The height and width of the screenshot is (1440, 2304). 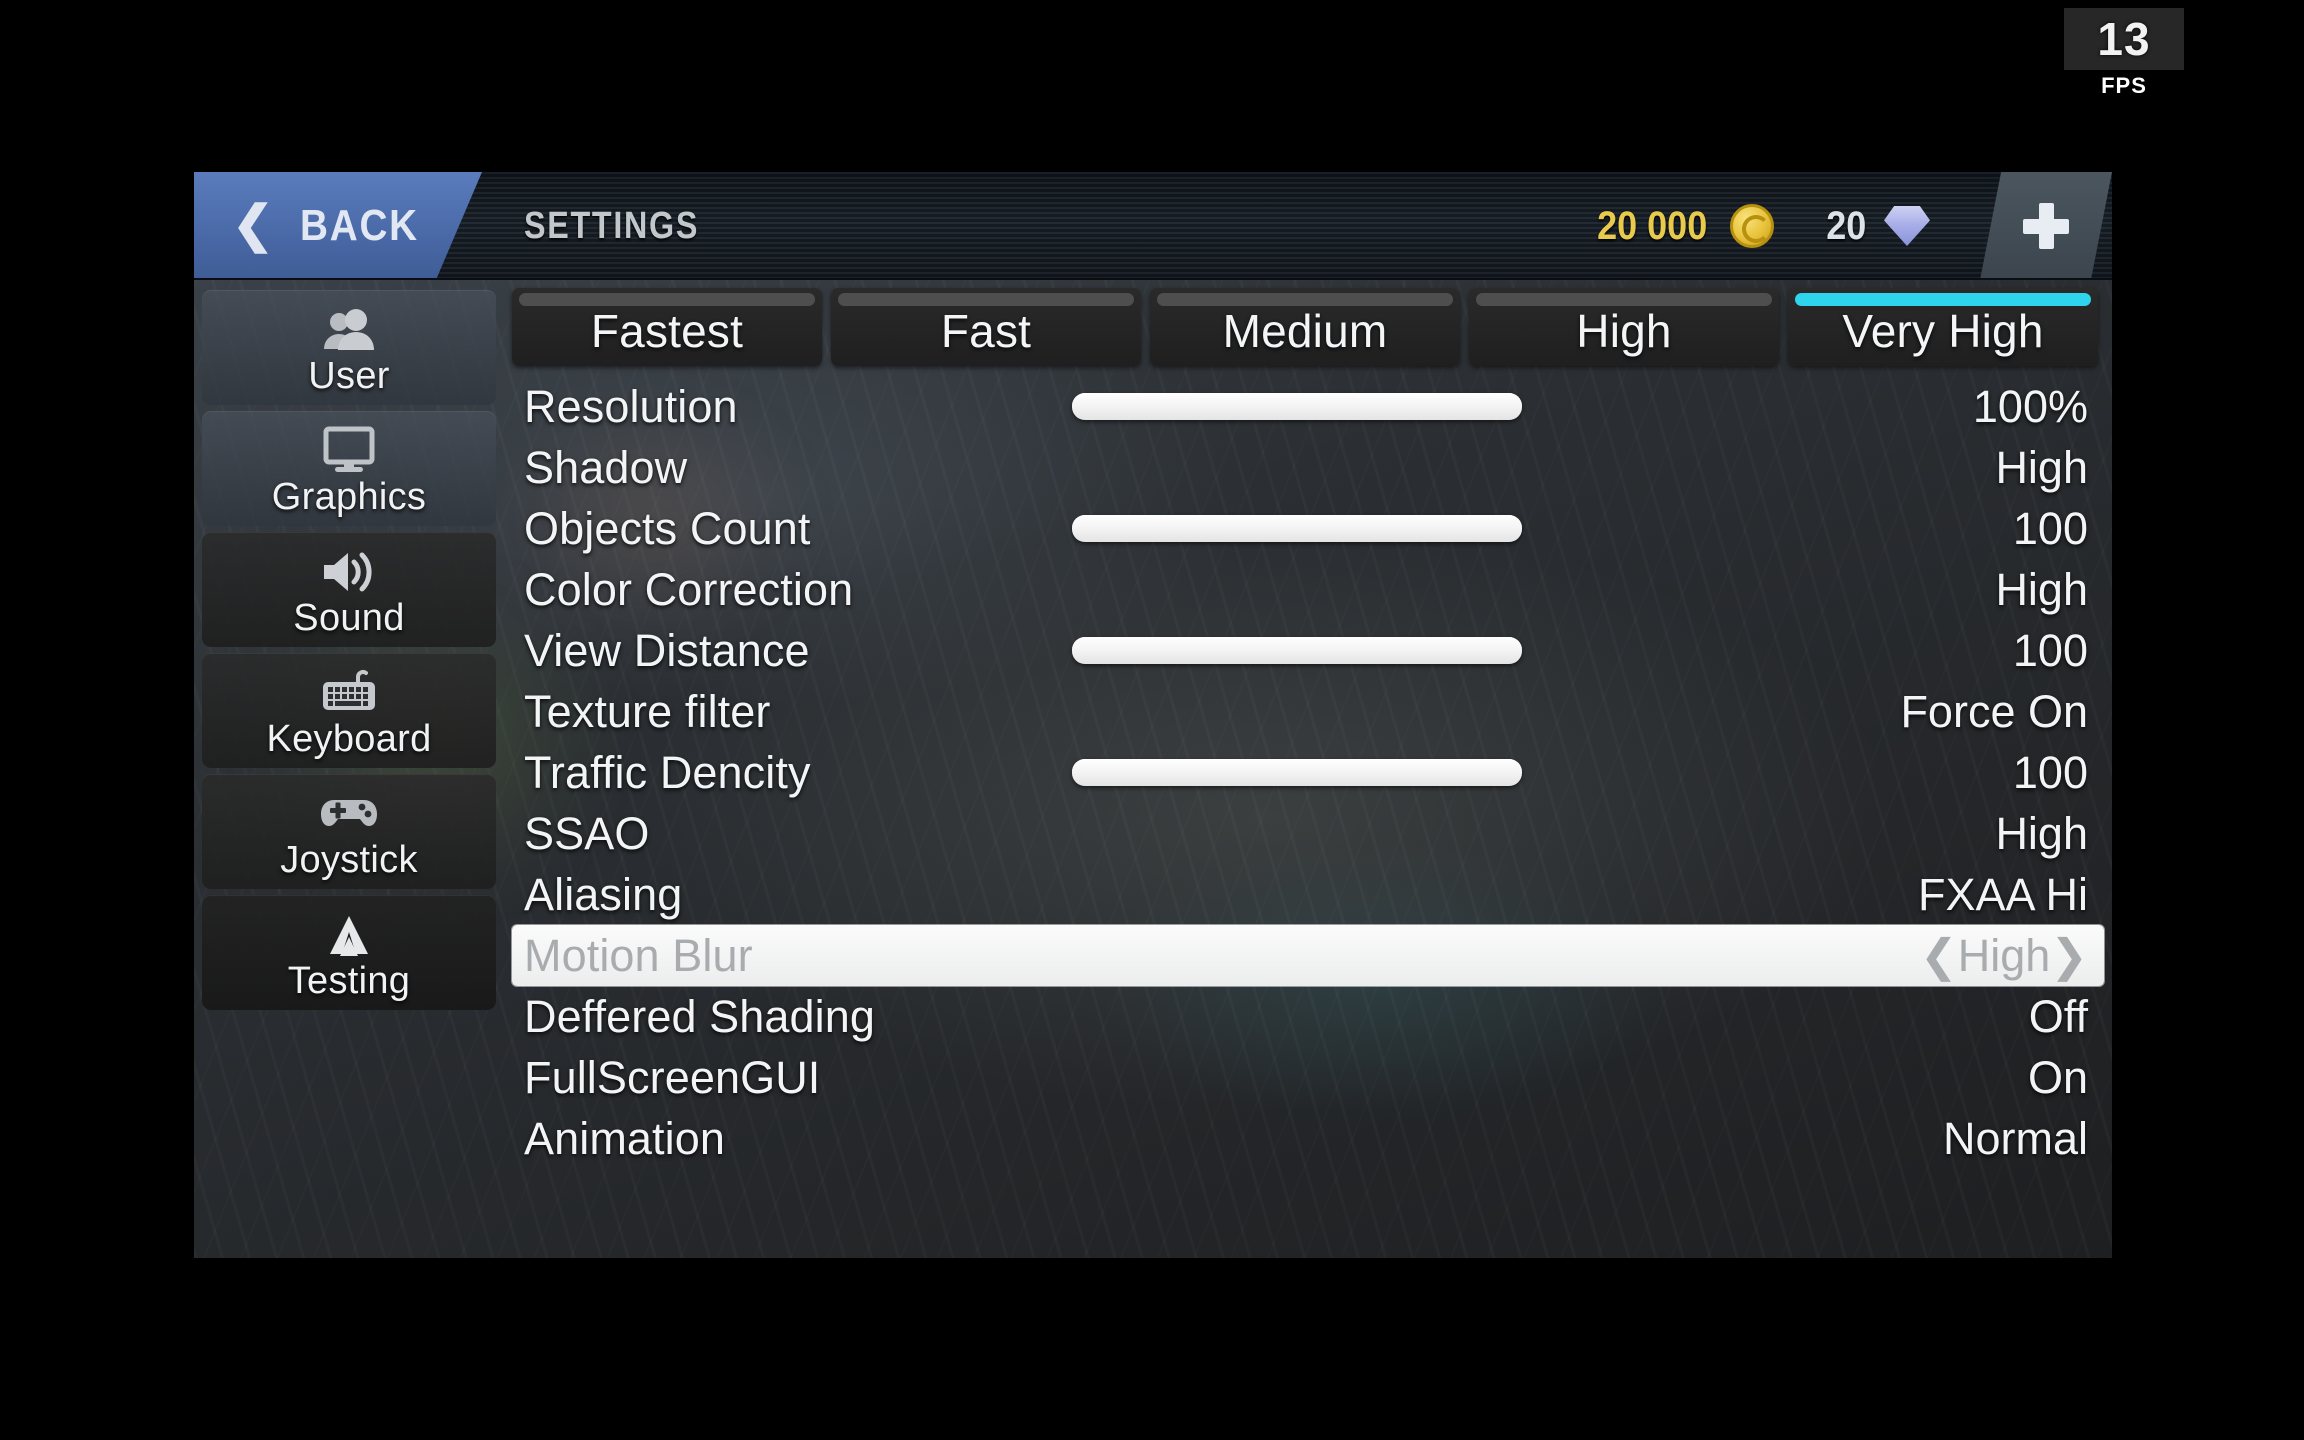 I want to click on plus-icon, so click(x=2046, y=226).